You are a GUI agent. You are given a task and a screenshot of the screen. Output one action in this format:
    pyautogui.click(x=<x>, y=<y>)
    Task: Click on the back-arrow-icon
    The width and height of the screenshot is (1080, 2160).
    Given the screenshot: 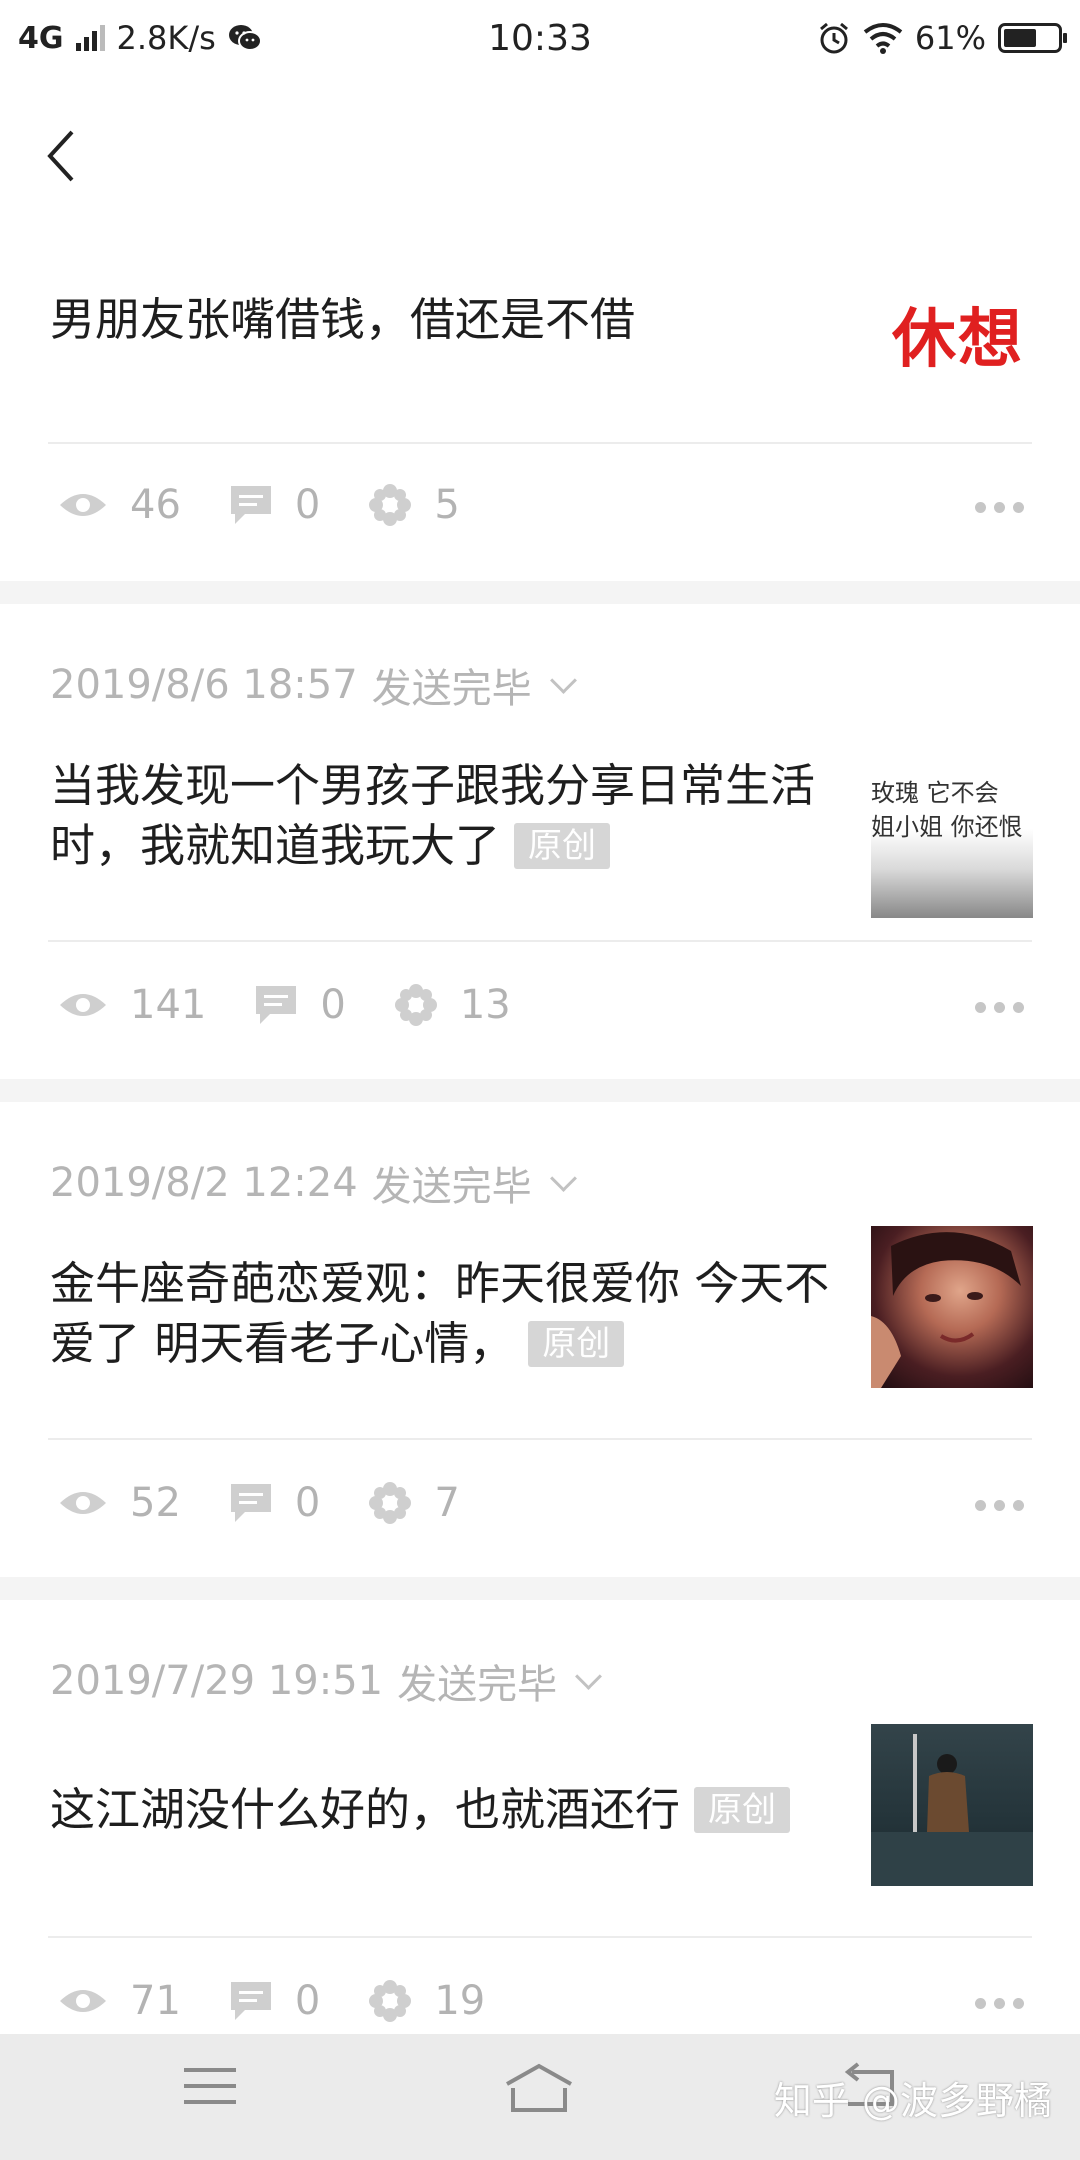 What is the action you would take?
    pyautogui.click(x=63, y=156)
    